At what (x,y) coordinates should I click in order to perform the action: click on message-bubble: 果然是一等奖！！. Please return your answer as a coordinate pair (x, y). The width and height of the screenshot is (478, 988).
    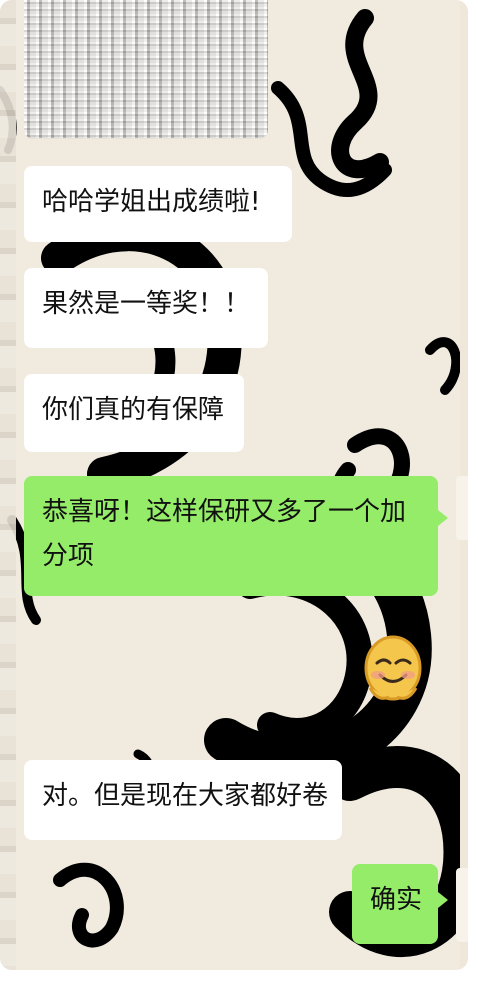
    Looking at the image, I should click on (146, 308).